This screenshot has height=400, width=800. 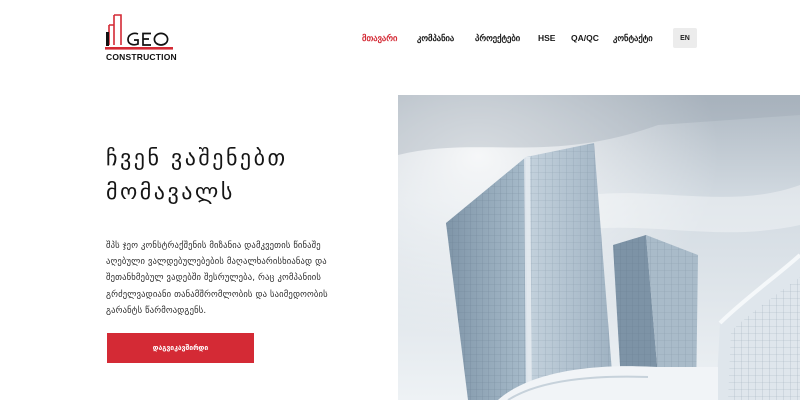 I want to click on hero-title: ჩვენ ვაშენებთ მომავალს, so click(x=246, y=176).